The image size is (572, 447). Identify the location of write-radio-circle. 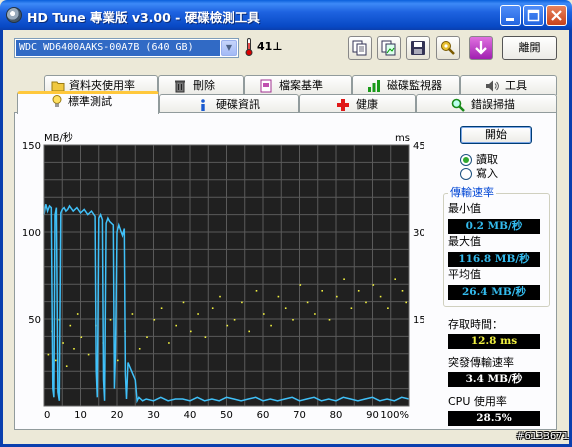
(466, 174).